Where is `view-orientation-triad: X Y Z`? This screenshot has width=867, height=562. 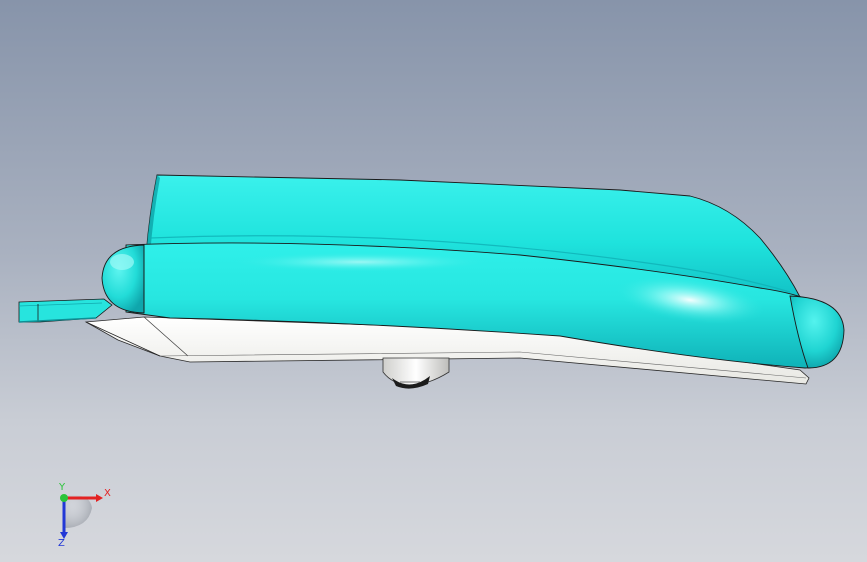
view-orientation-triad: X Y Z is located at coordinates (84, 513).